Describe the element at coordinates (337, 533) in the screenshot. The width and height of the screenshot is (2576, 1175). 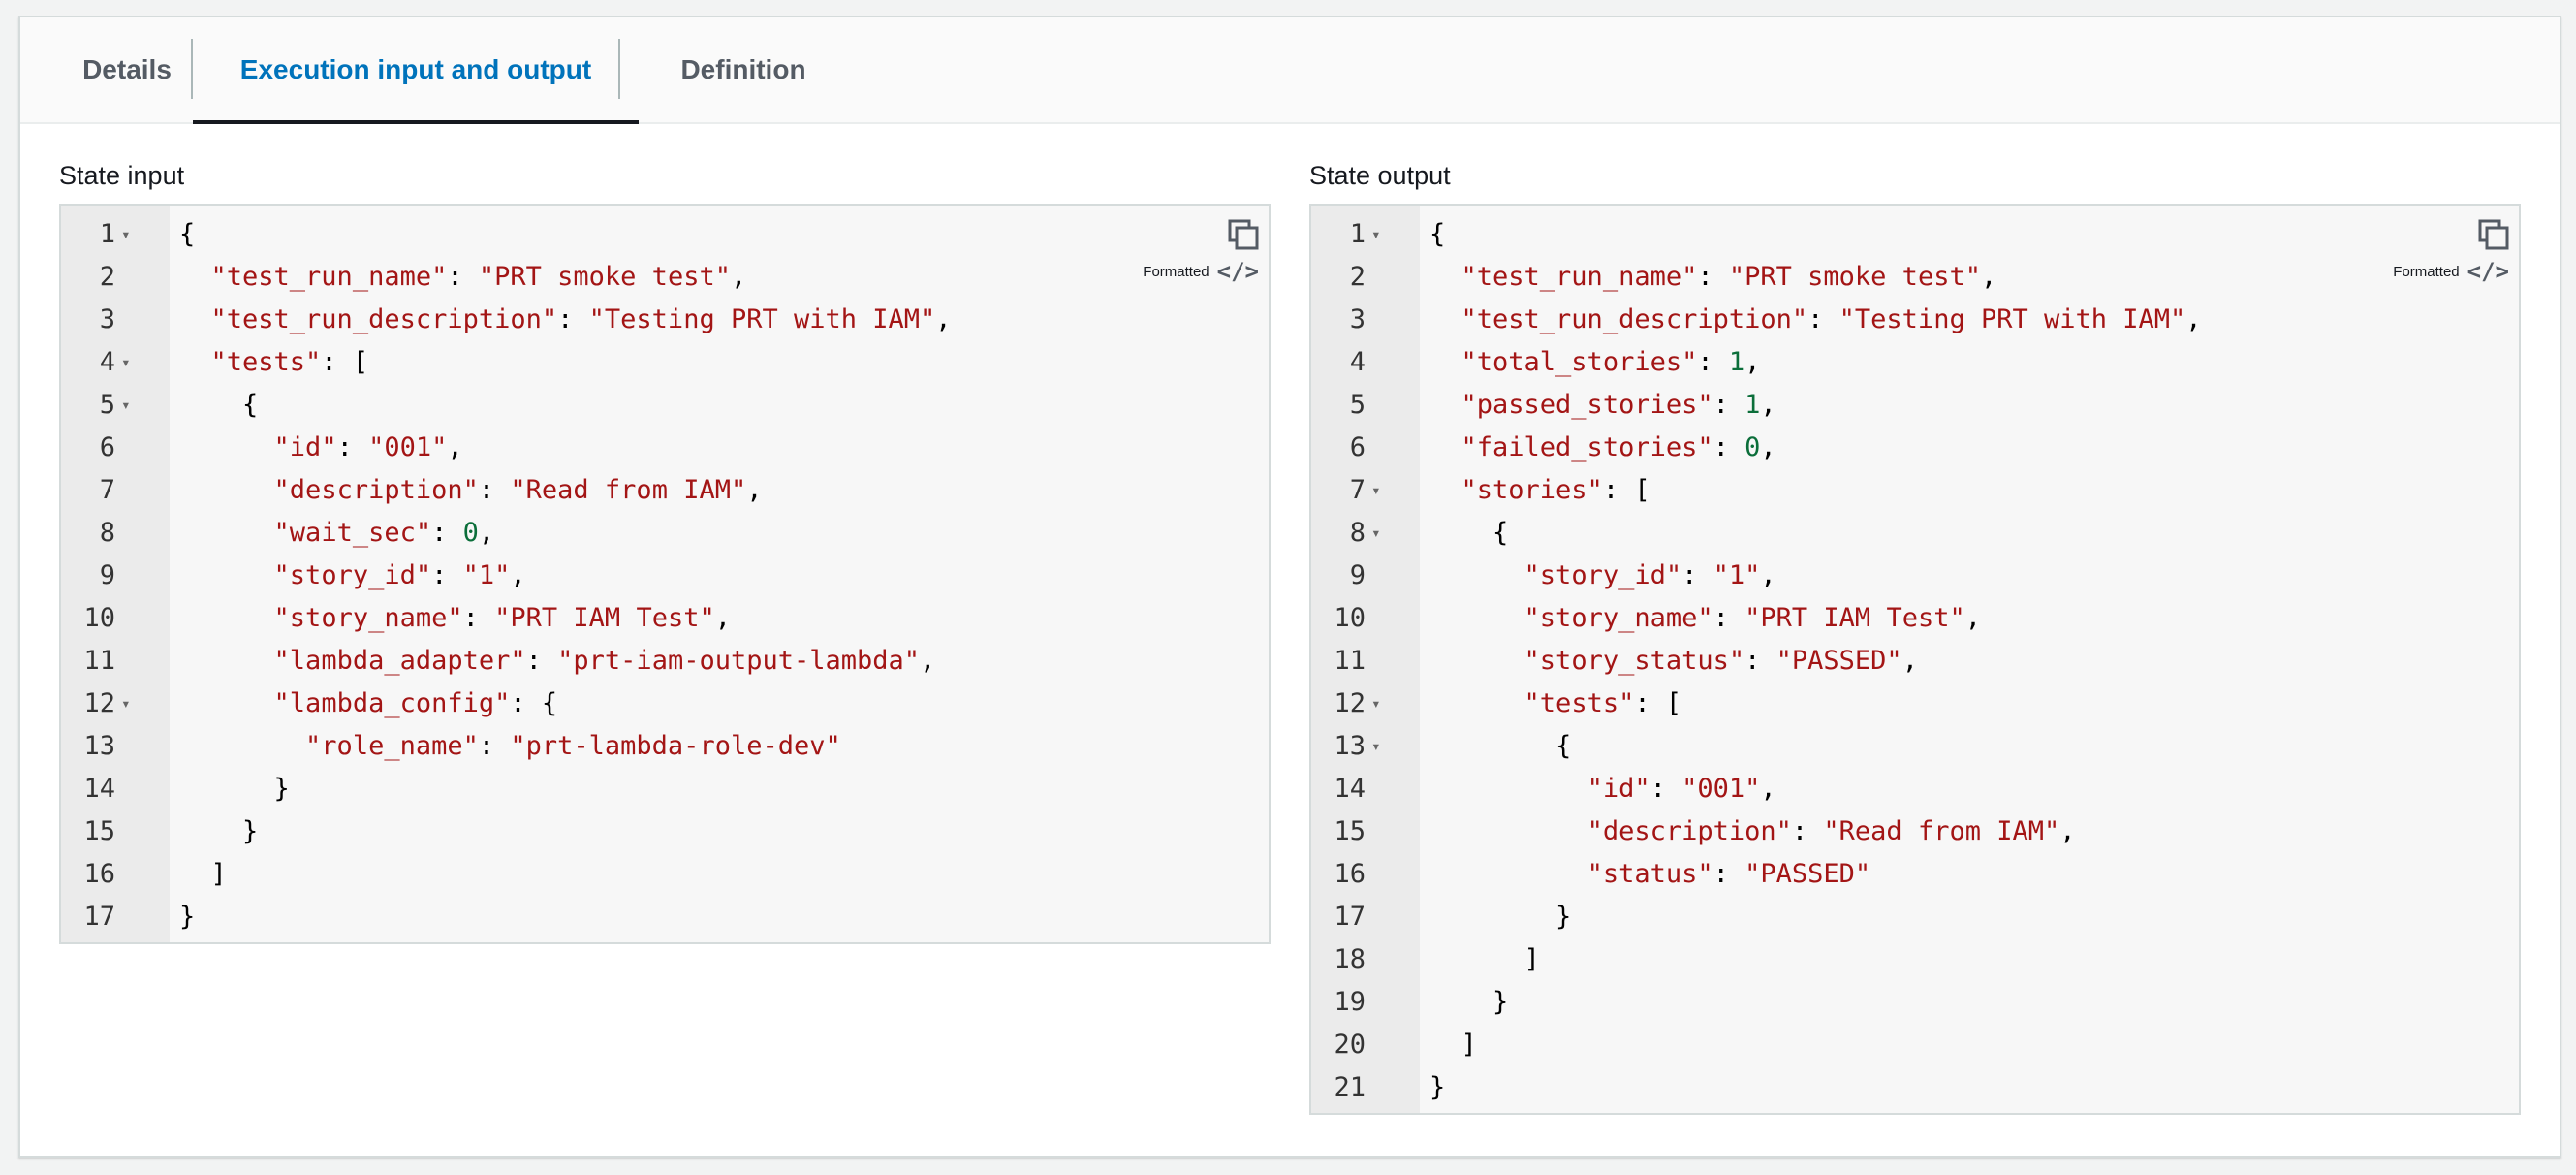
I see `code-text: "wait_sec": 0,` at that location.